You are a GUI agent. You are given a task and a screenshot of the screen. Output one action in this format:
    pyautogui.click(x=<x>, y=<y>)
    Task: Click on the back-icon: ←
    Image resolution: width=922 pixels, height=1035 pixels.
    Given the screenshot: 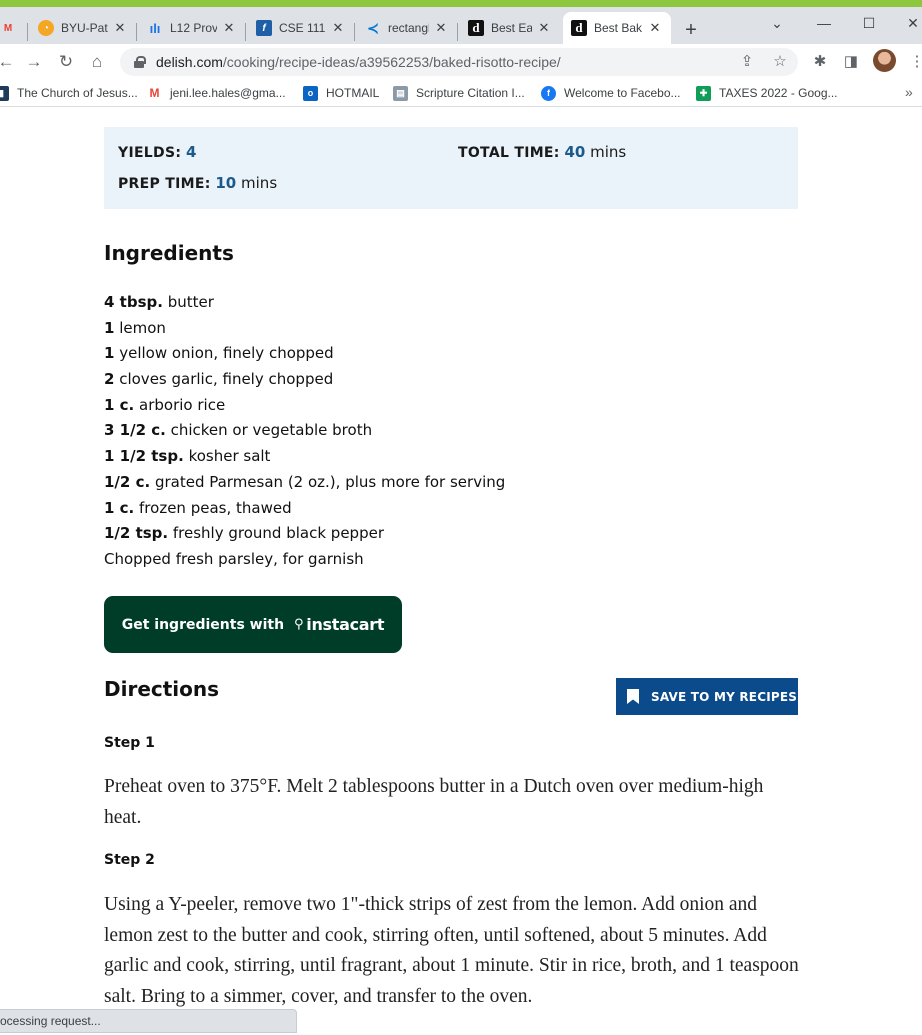 What is the action you would take?
    pyautogui.click(x=9, y=62)
    